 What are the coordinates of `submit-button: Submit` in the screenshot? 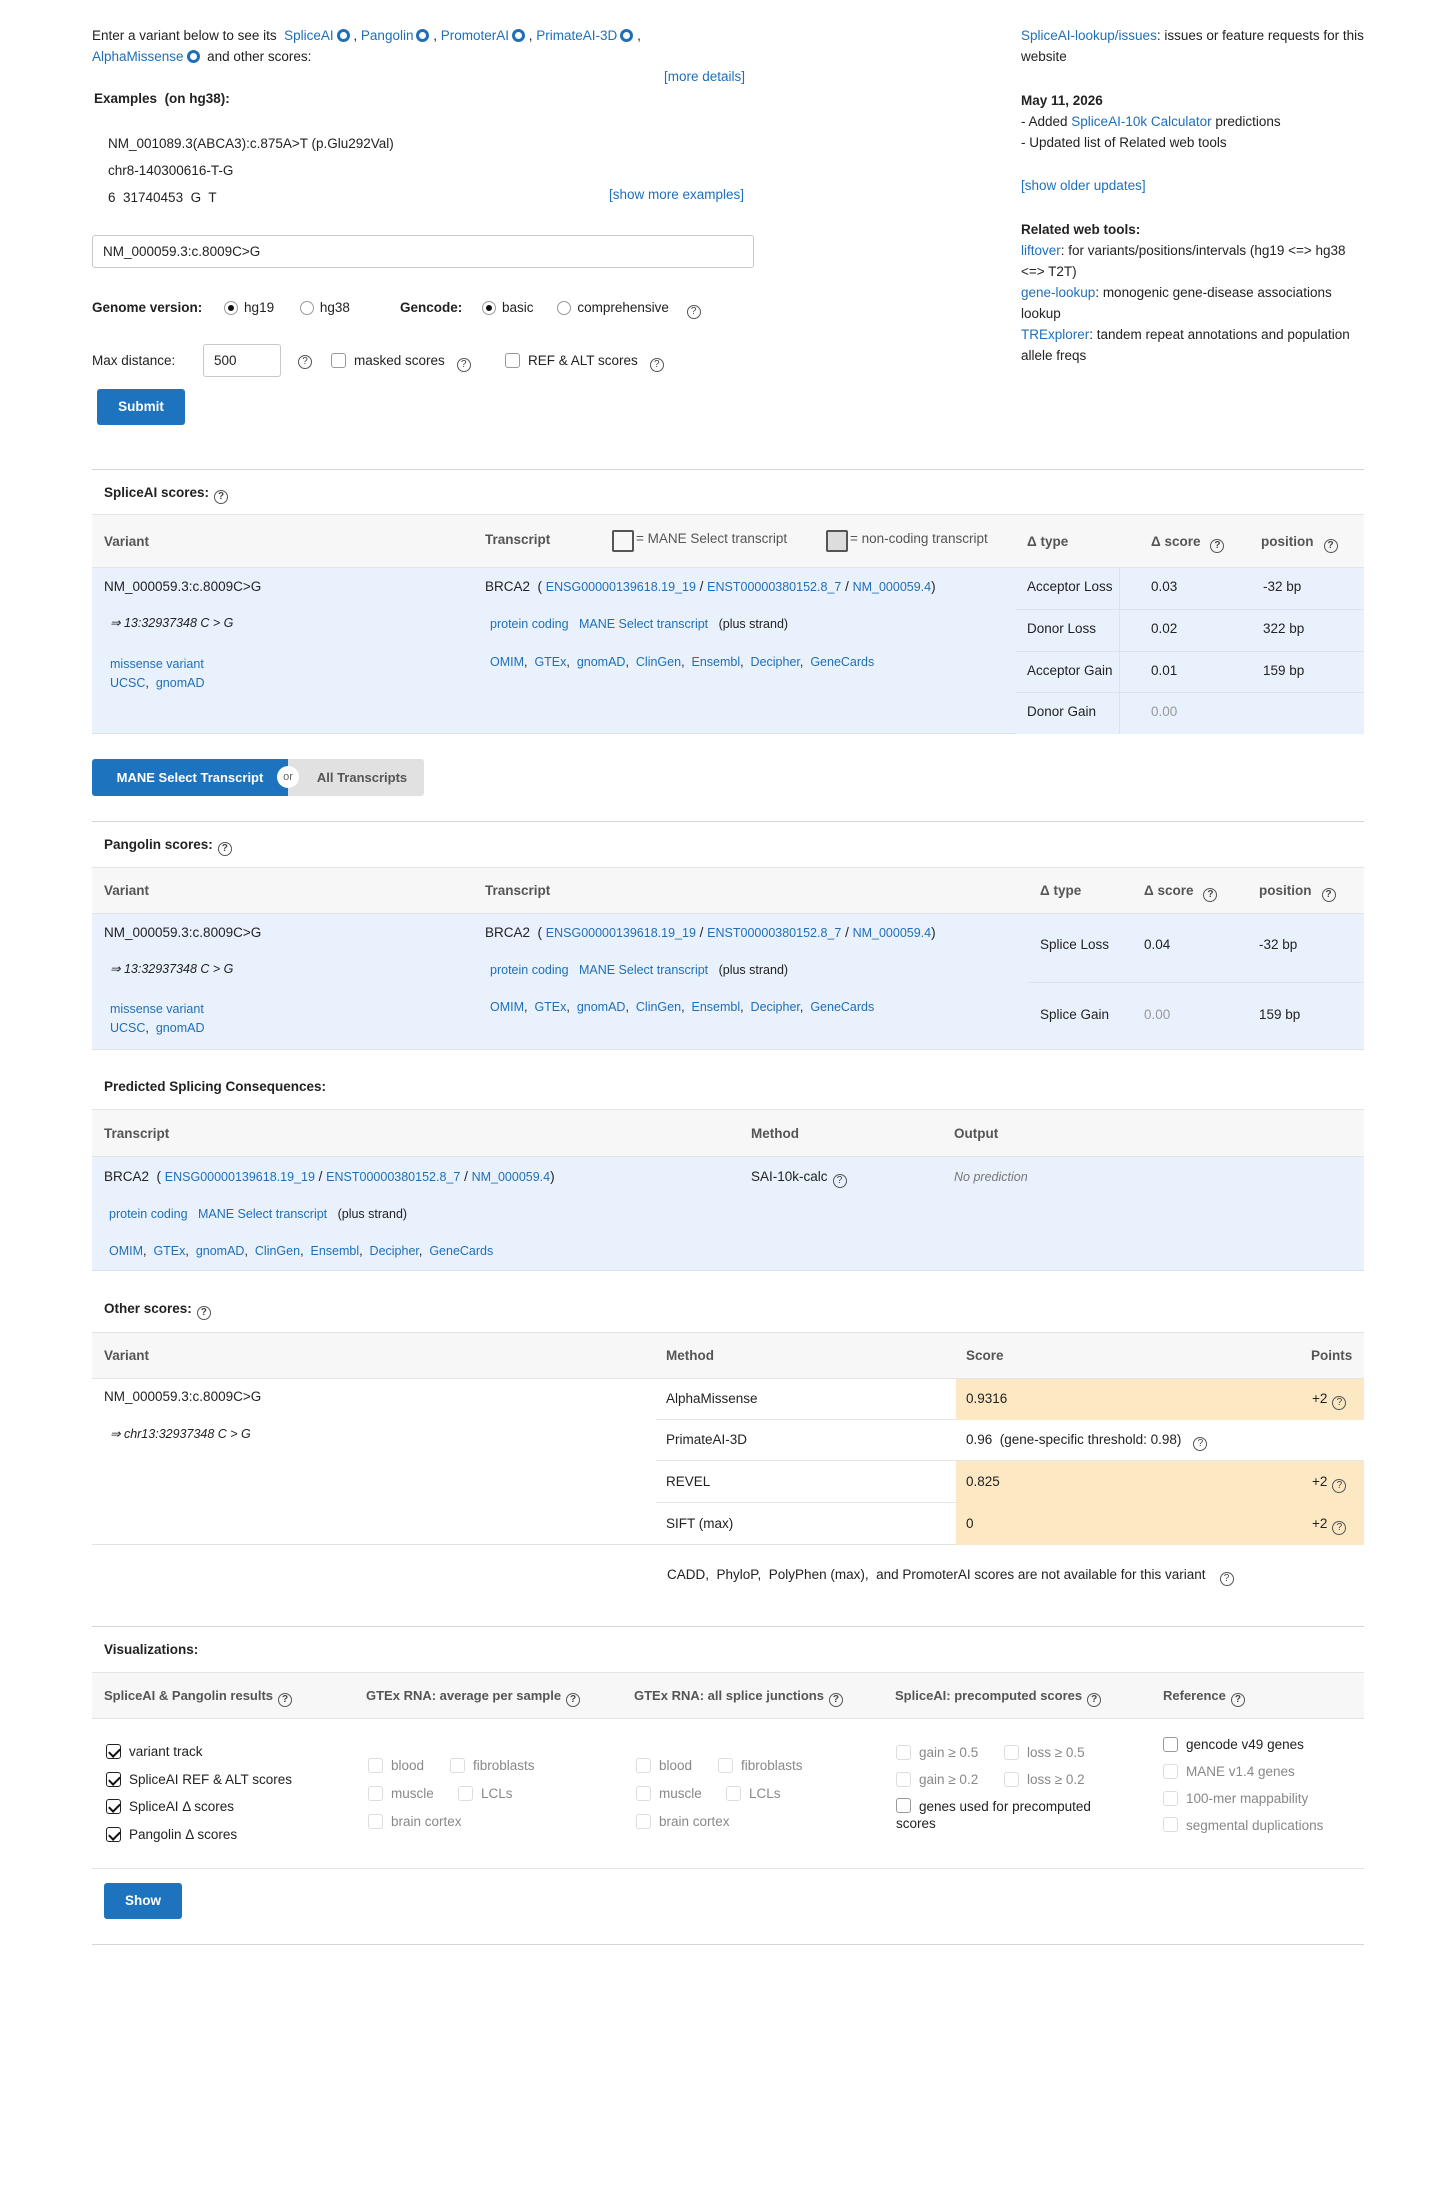 It's located at (141, 407).